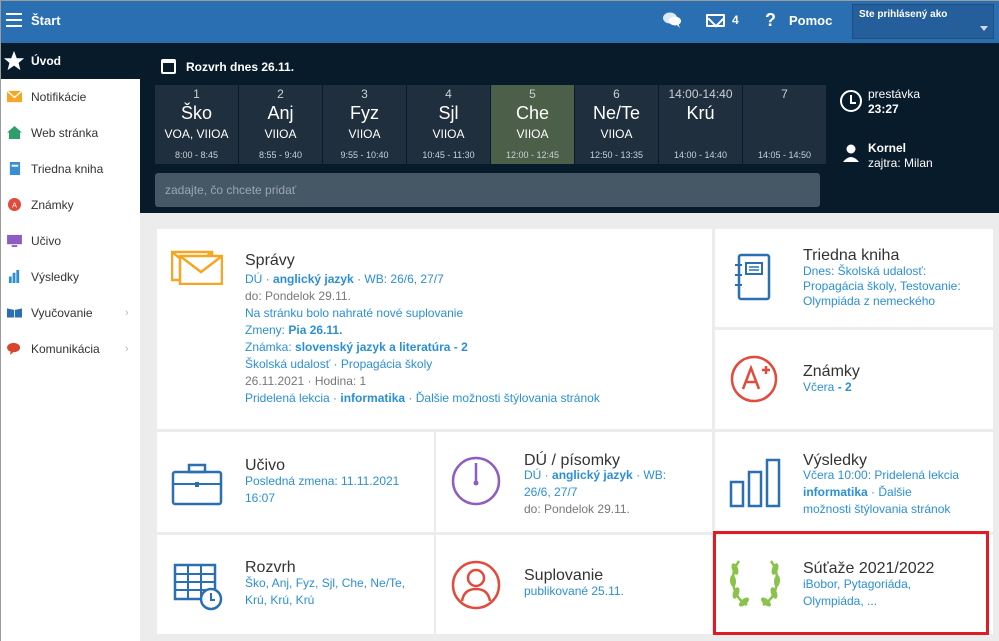 The height and width of the screenshot is (641, 999). I want to click on period-time: 12:50 - 13:35, so click(616, 155).